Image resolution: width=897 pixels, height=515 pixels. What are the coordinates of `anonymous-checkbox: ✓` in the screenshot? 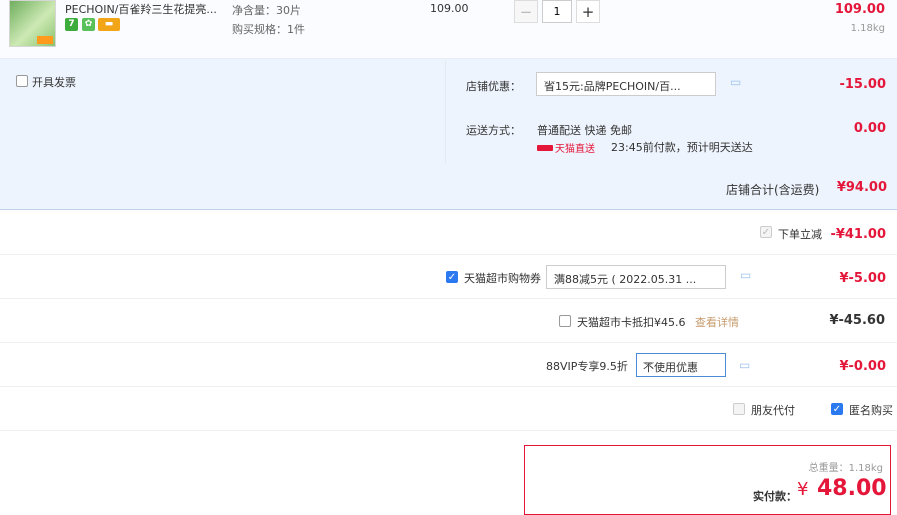 It's located at (837, 409).